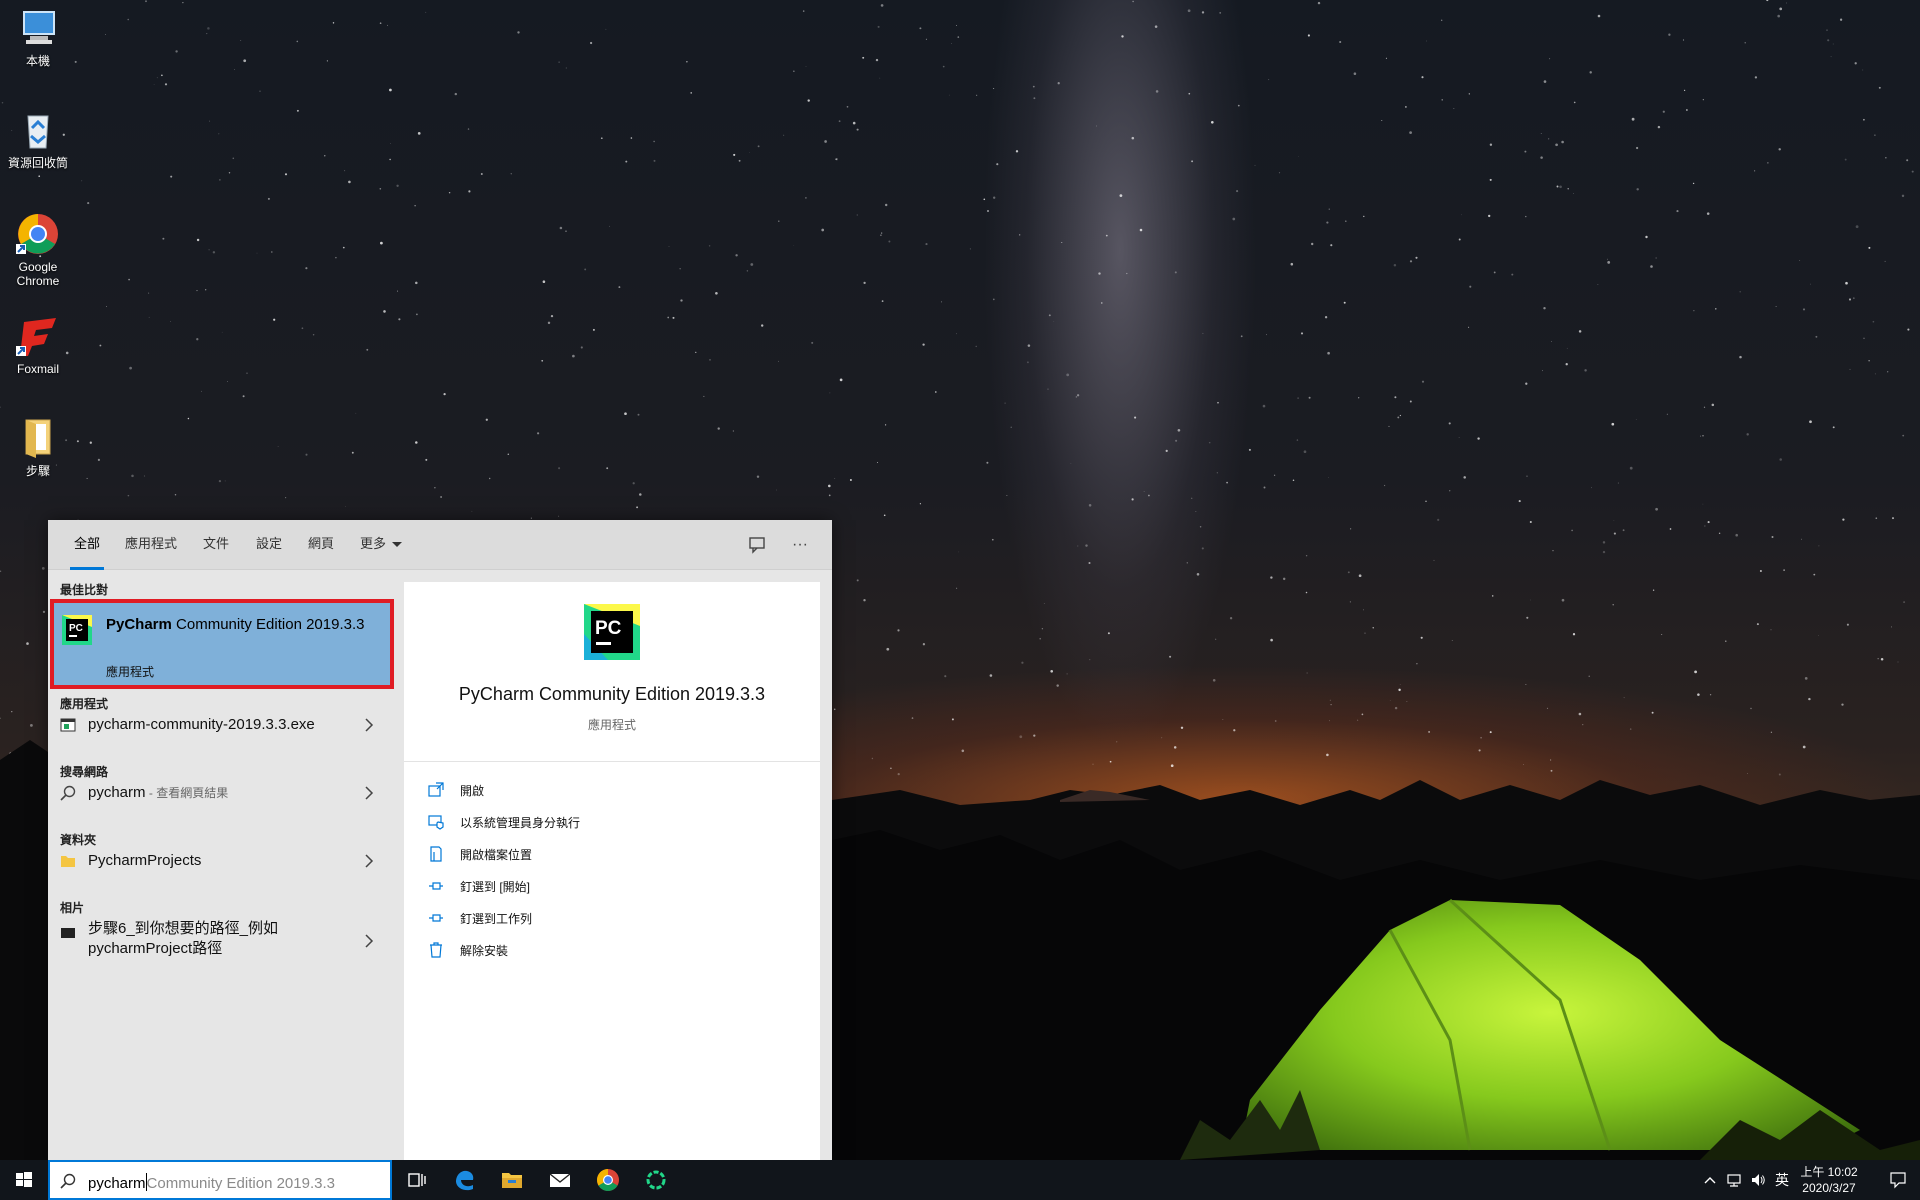 This screenshot has width=1920, height=1200. I want to click on photo-name-line2: pycharmProject路徑, so click(155, 948).